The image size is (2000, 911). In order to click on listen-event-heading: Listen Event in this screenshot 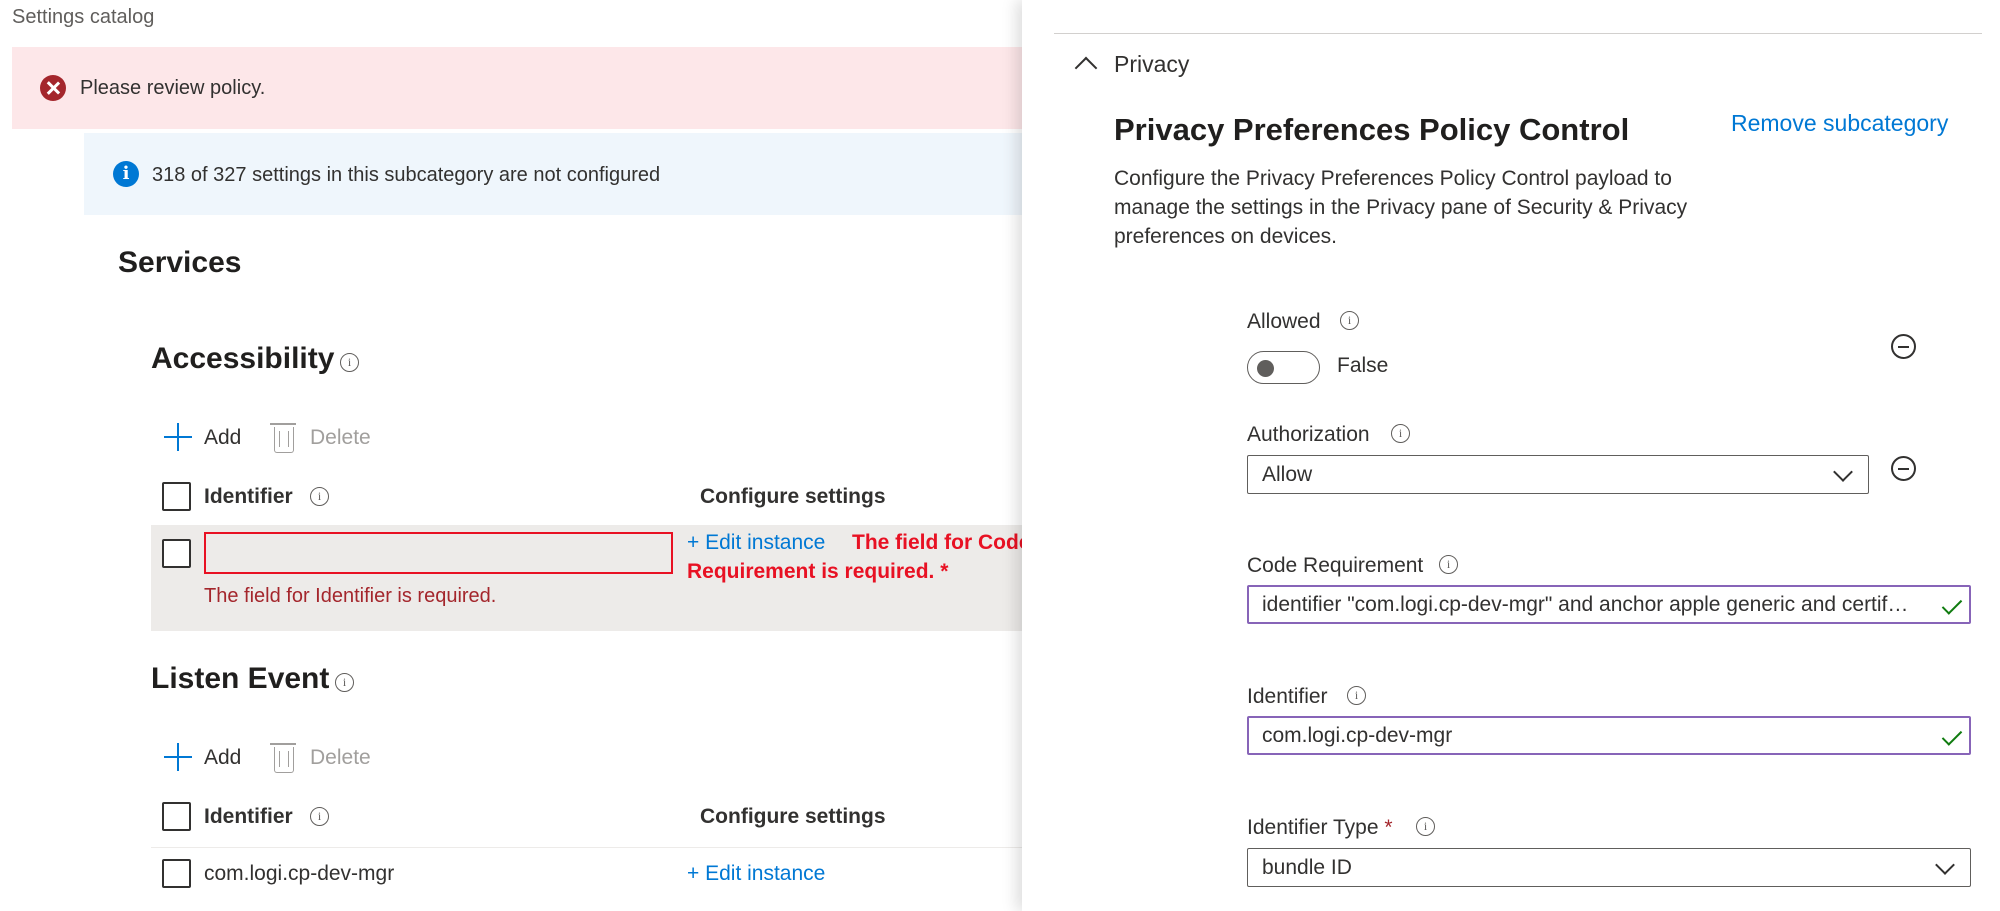, I will do `click(240, 678)`.